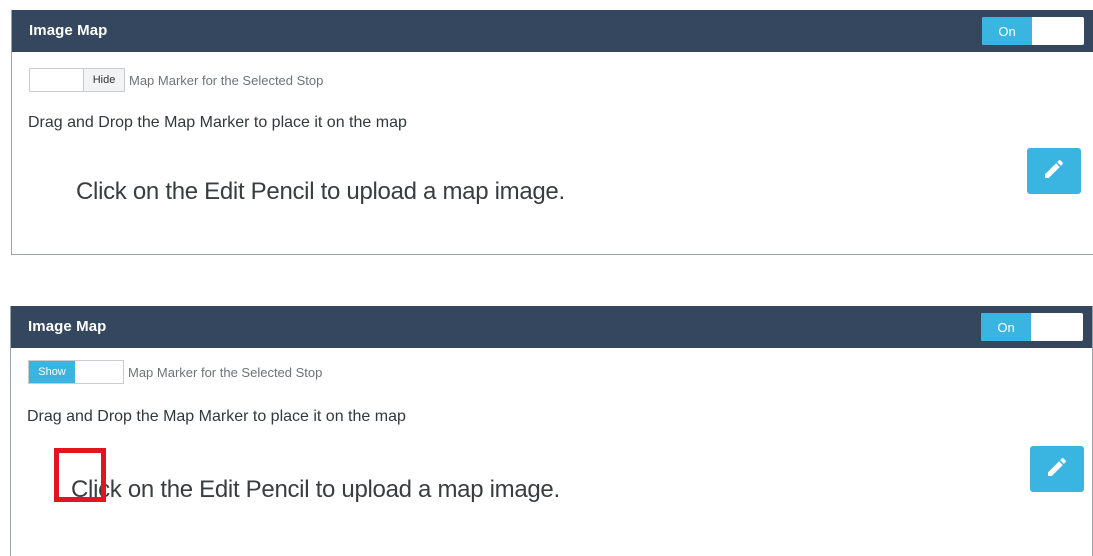 The width and height of the screenshot is (1093, 556). Describe the element at coordinates (80, 475) in the screenshot. I see `map-marker` at that location.